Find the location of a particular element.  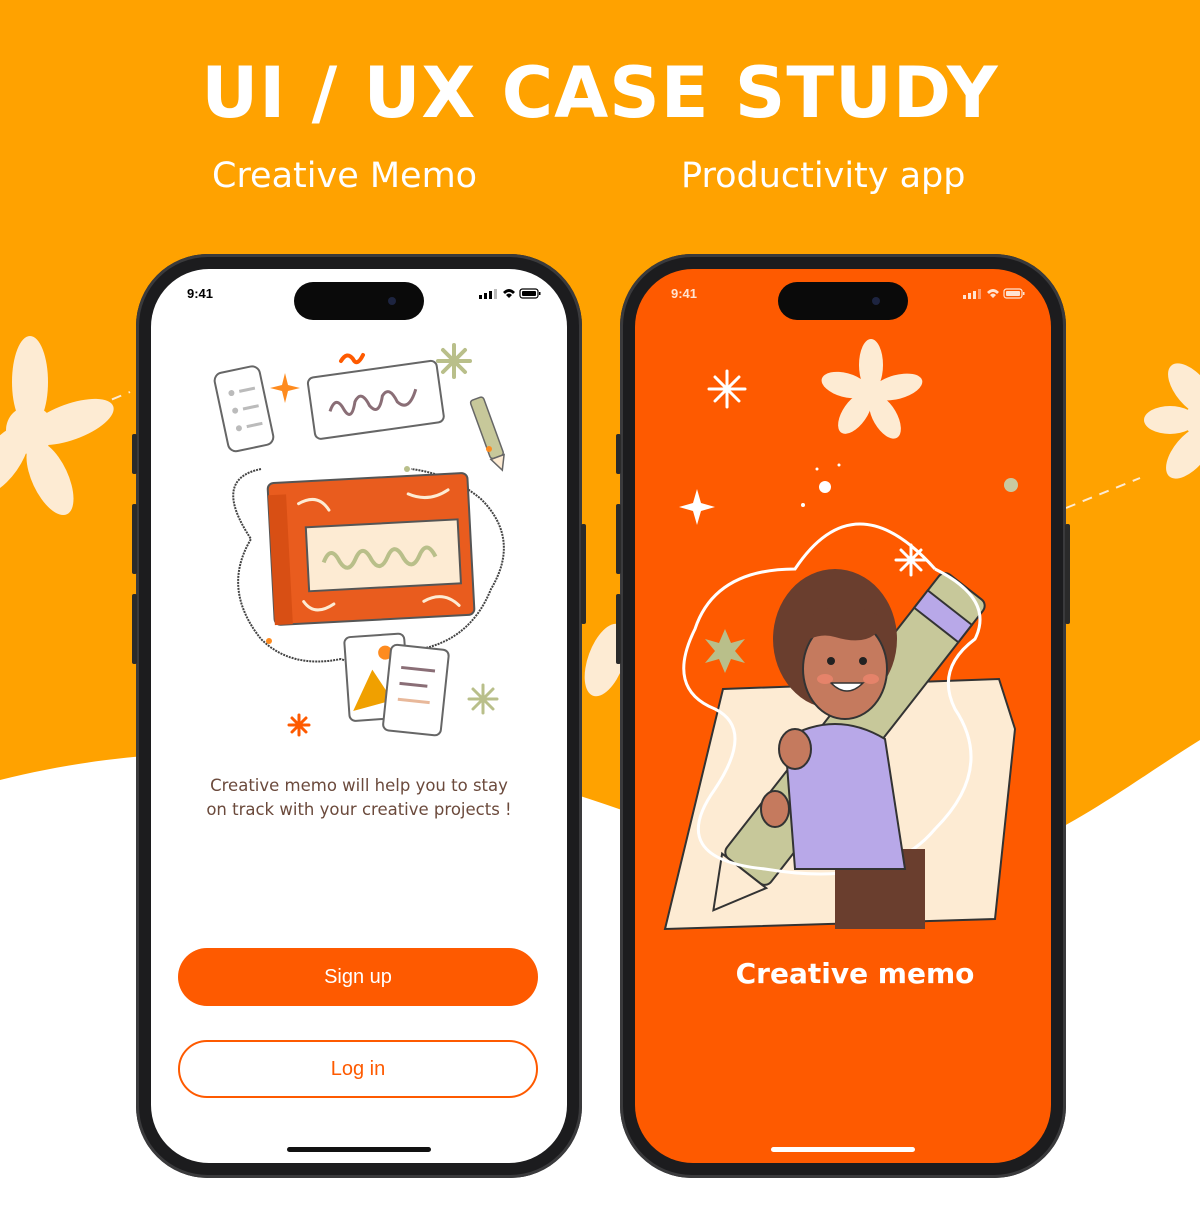

character-illustration is located at coordinates (840, 635).